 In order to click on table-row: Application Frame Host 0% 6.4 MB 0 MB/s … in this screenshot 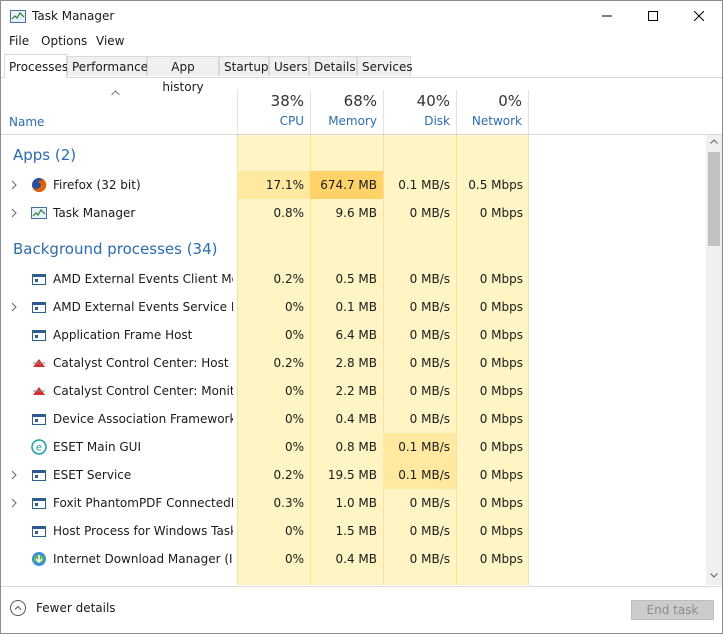, I will do `click(353, 335)`.